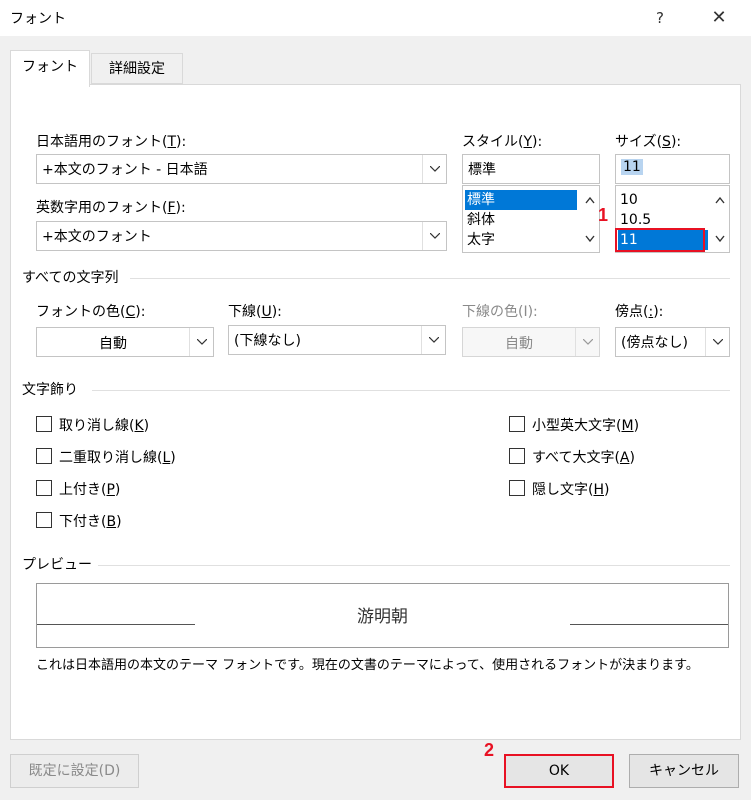 The width and height of the screenshot is (751, 800). I want to click on strikethrough-label: 取り消し線(K), so click(104, 425).